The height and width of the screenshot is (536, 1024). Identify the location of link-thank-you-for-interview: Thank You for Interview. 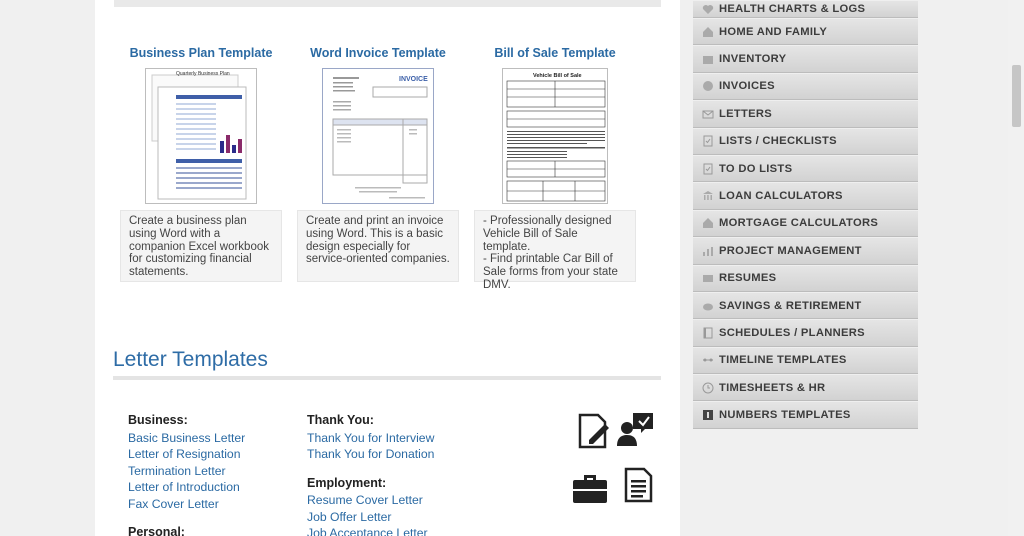
(370, 438).